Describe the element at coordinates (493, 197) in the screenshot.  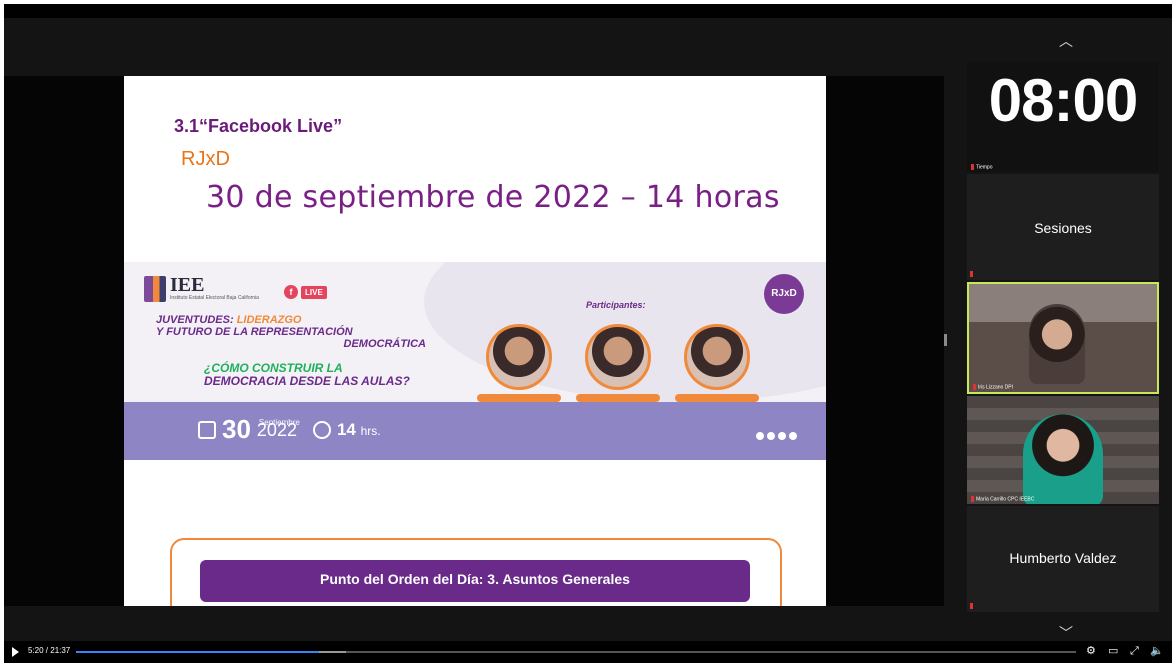
I see `slide-date-line: 30 de septiembre de 2022 – 14 horas` at that location.